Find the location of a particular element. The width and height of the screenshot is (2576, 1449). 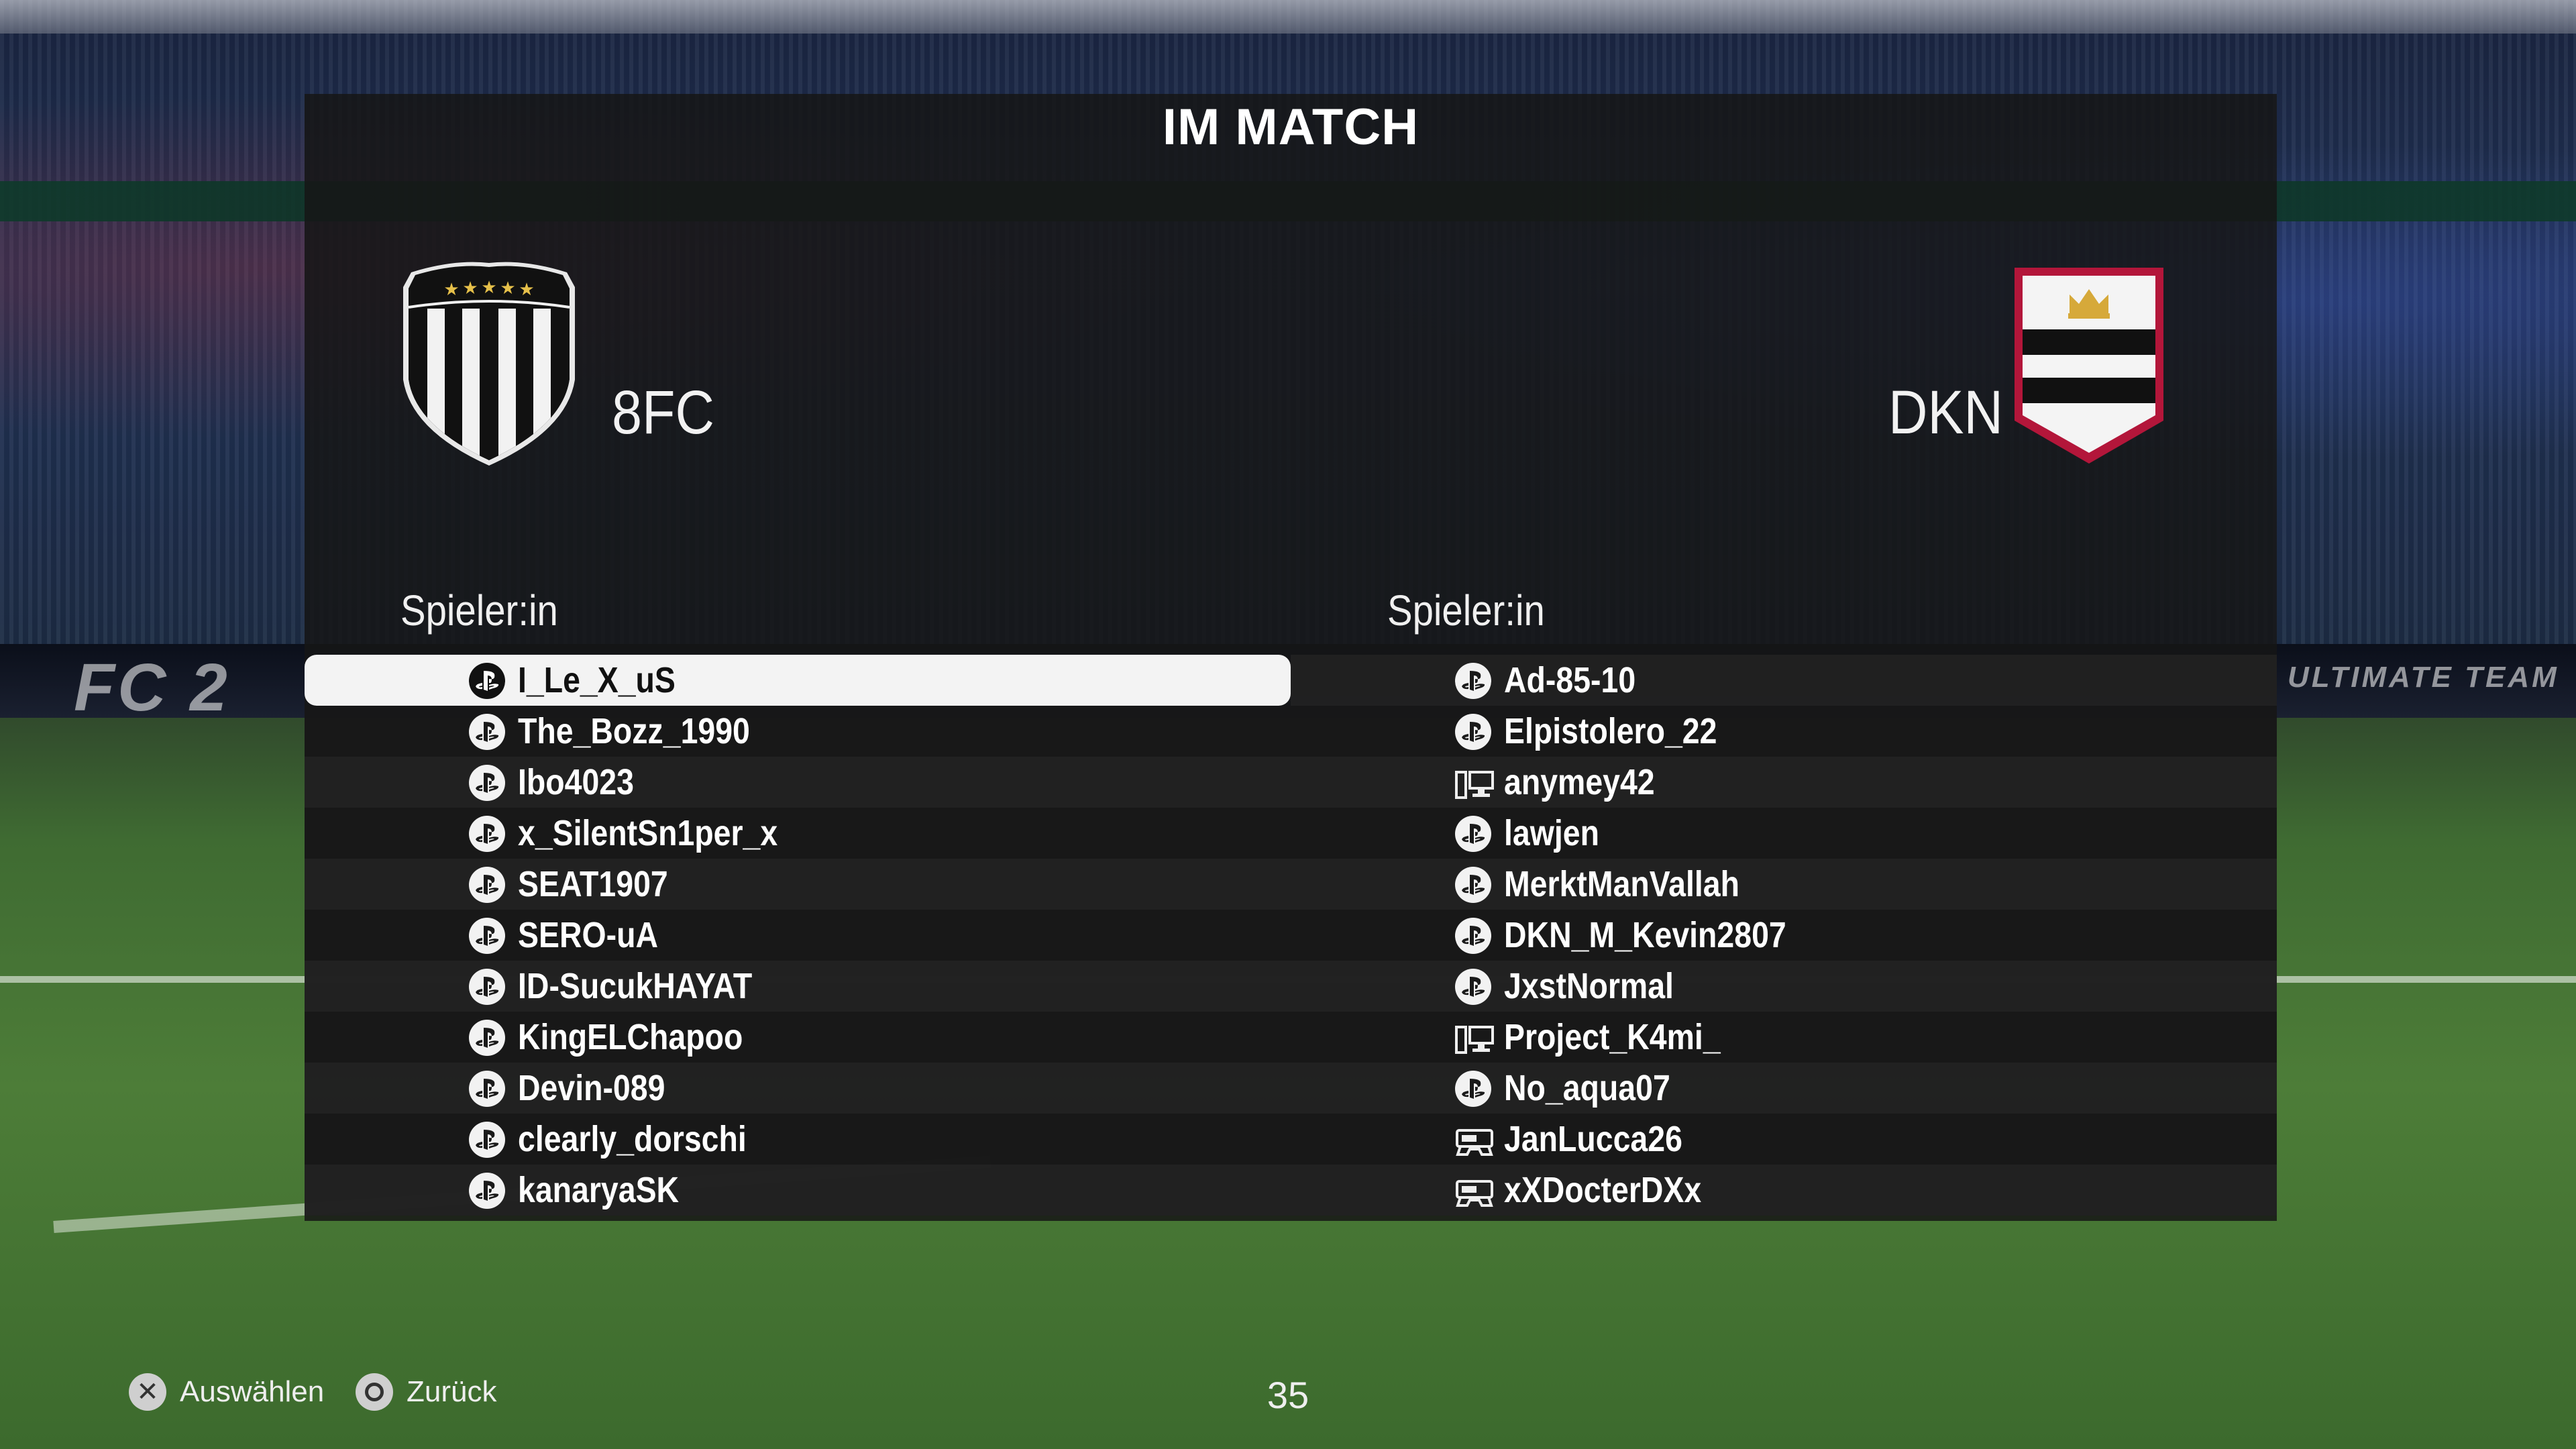

player-name: SEAT1907 is located at coordinates (593, 884).